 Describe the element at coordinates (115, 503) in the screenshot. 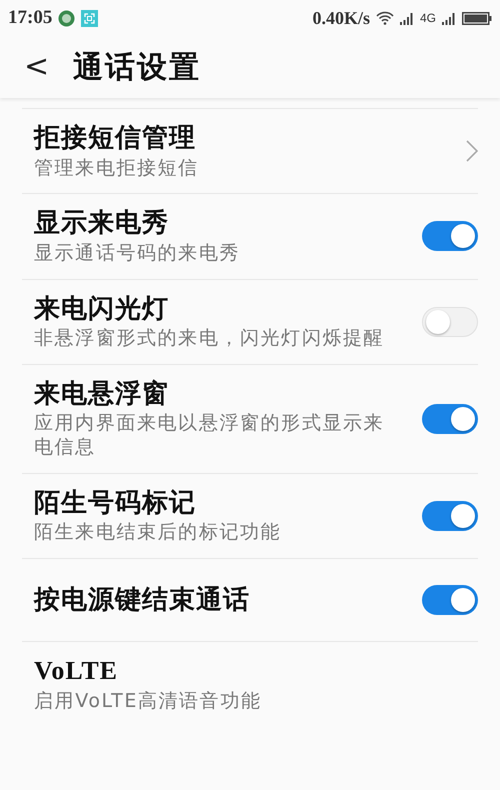

I see `setting-title: 陌生号码标记` at that location.